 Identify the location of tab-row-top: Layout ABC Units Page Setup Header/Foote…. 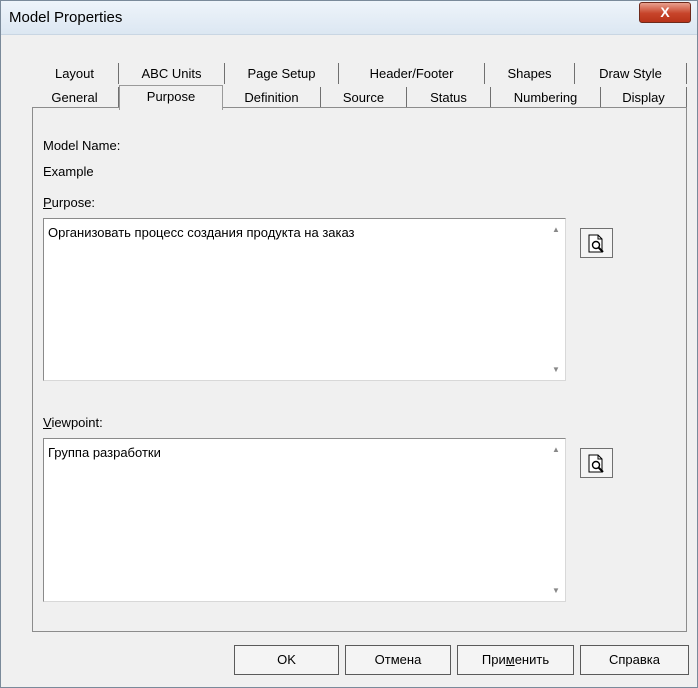
(349, 74).